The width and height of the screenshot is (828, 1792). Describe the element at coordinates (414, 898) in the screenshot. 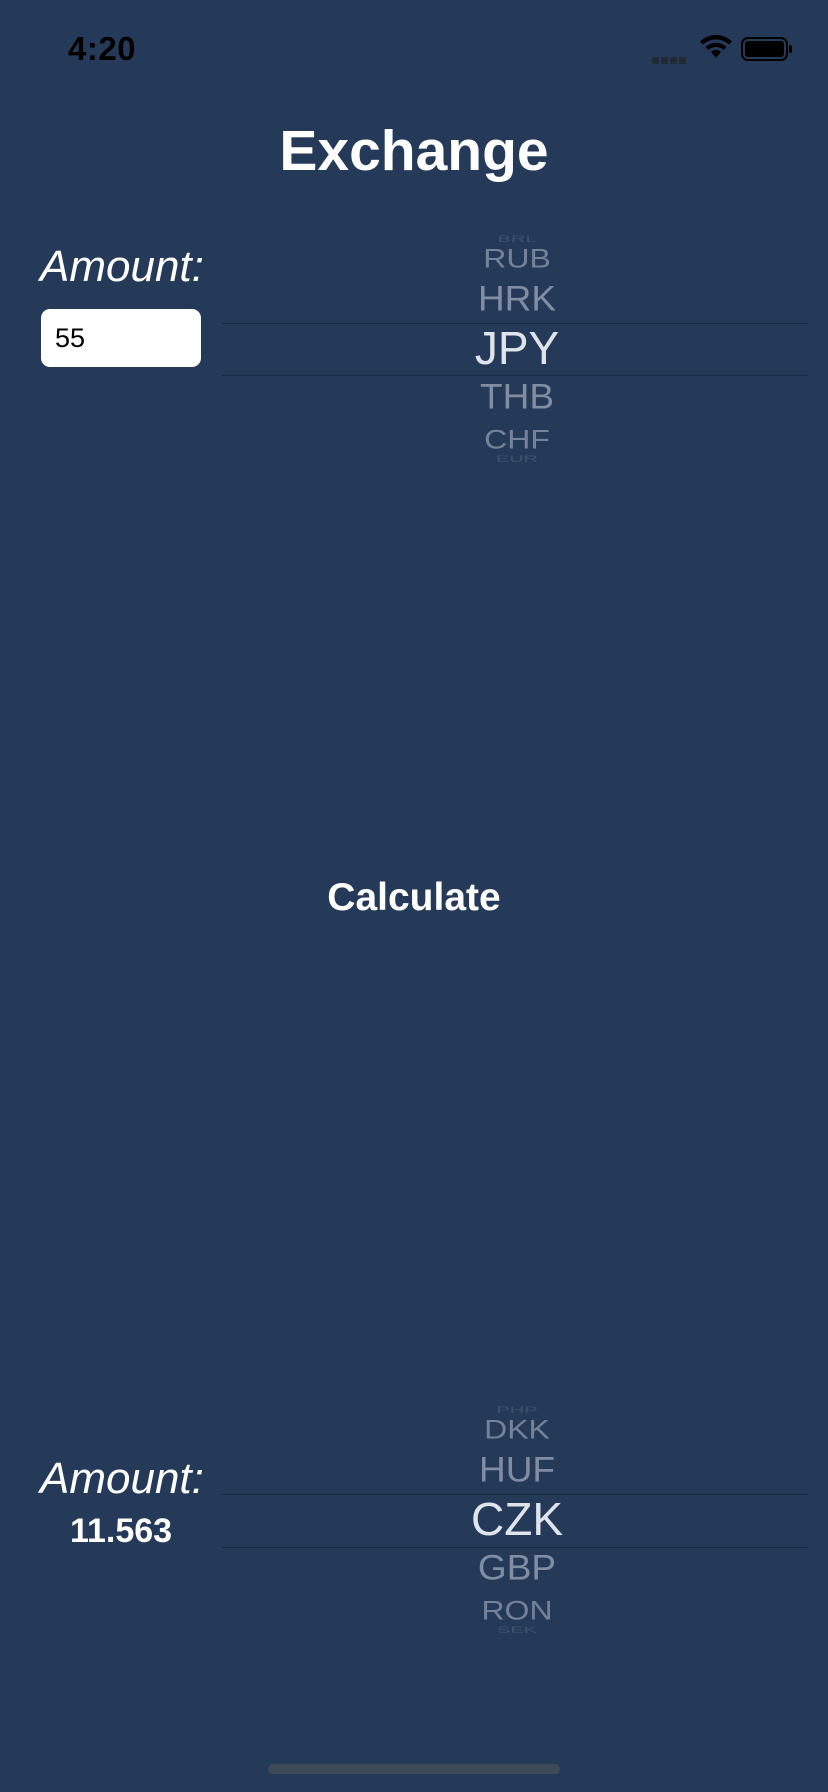

I see `calculate-button: Calculate` at that location.